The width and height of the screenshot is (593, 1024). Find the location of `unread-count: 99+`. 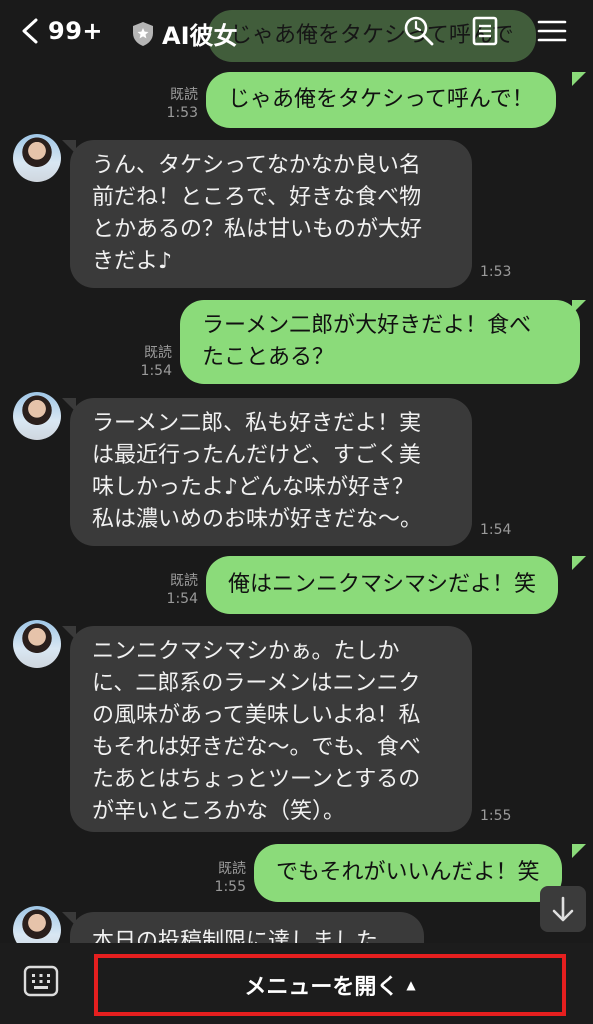

unread-count: 99+ is located at coordinates (76, 31).